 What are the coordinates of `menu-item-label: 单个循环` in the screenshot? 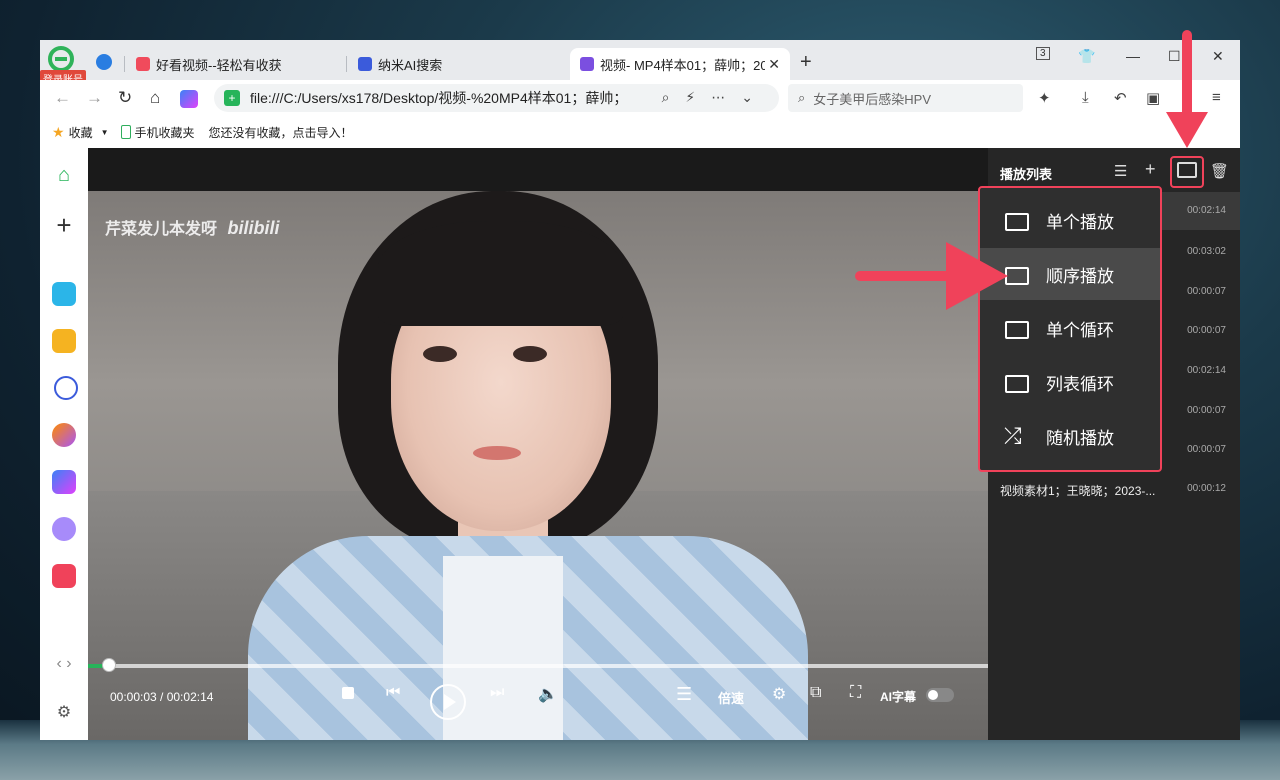 It's located at (1080, 330).